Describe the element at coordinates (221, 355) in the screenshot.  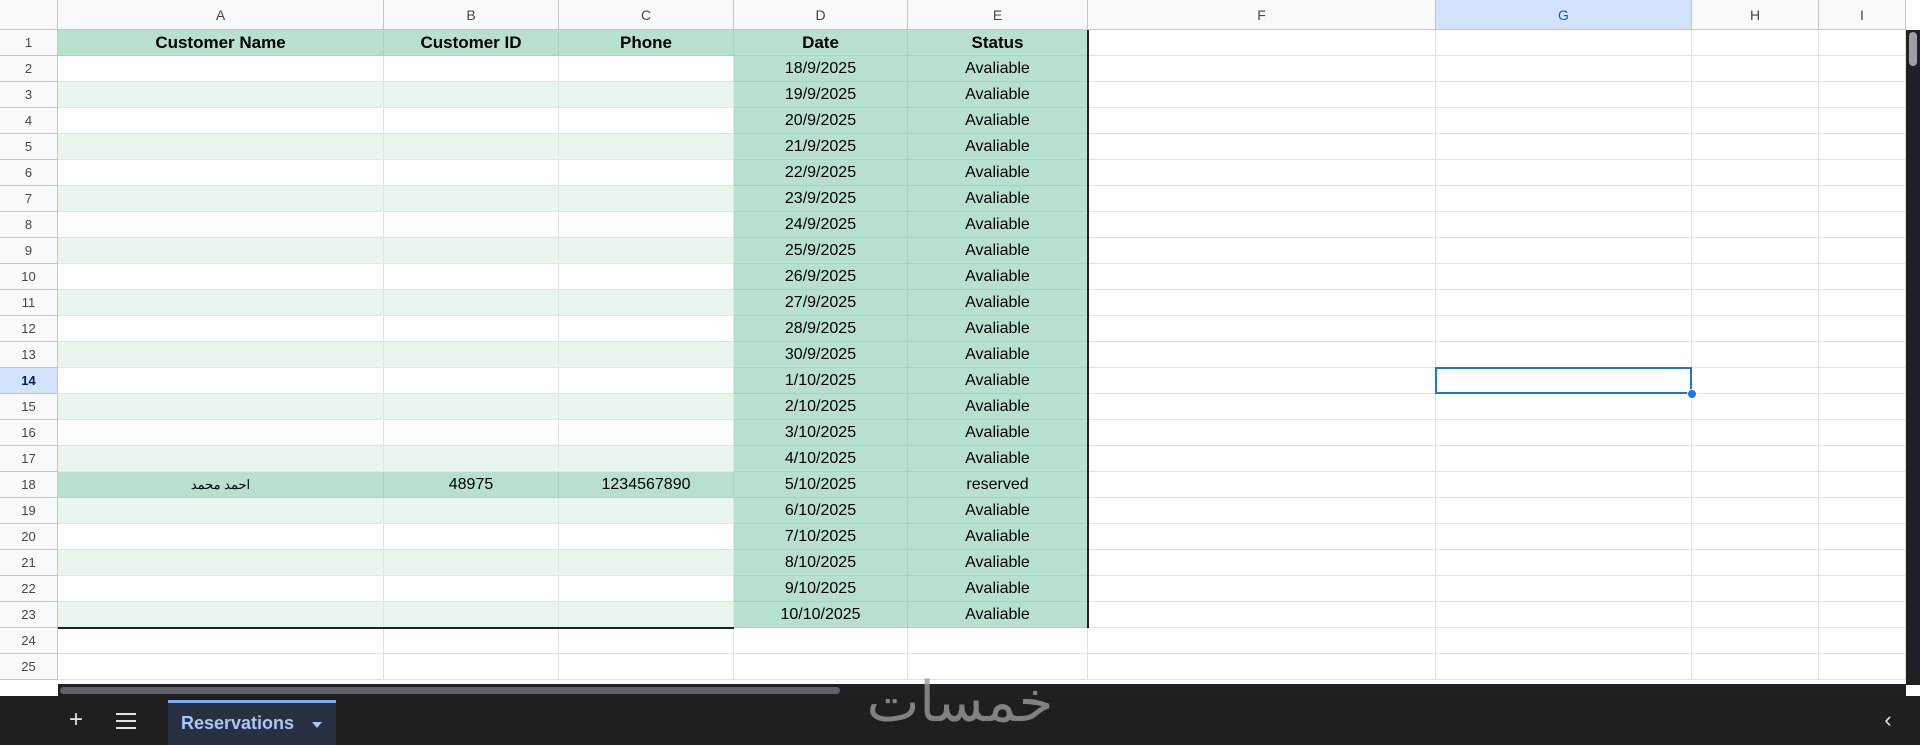
I see `cell-a13` at that location.